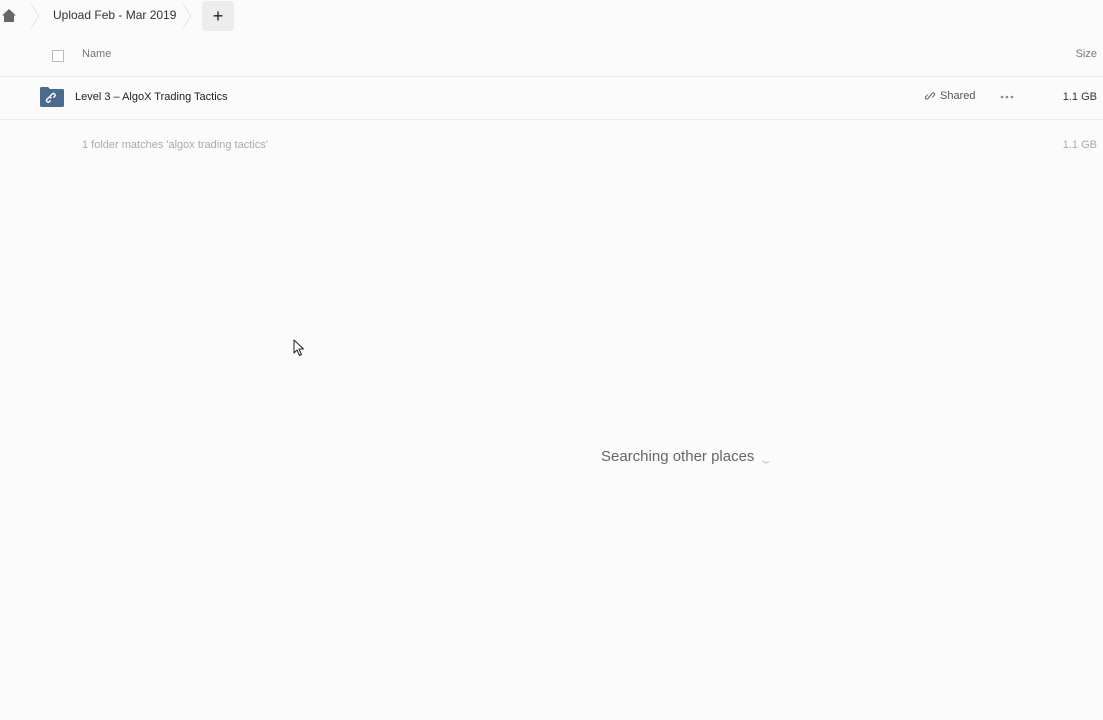 The image size is (1103, 720). Describe the element at coordinates (766, 461) in the screenshot. I see `loading-spinner-icon` at that location.